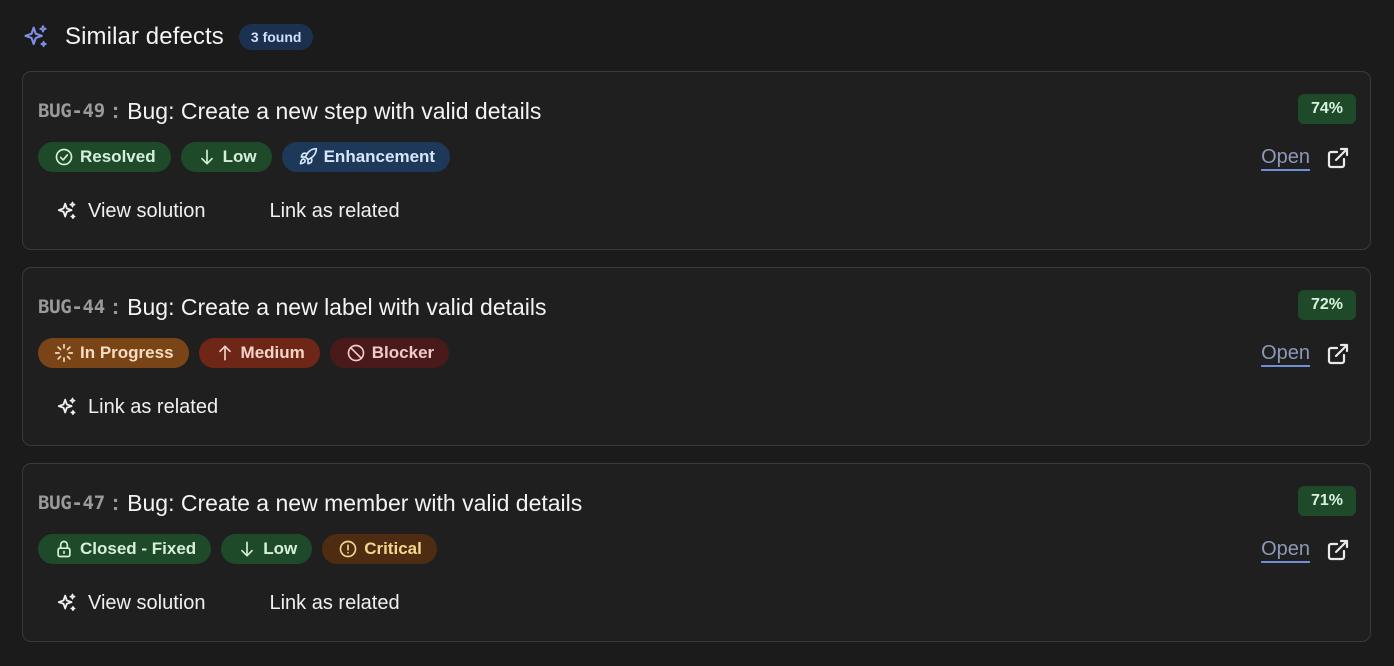 The width and height of the screenshot is (1394, 666). Describe the element at coordinates (276, 37) in the screenshot. I see `found-count-badge: 3 found` at that location.